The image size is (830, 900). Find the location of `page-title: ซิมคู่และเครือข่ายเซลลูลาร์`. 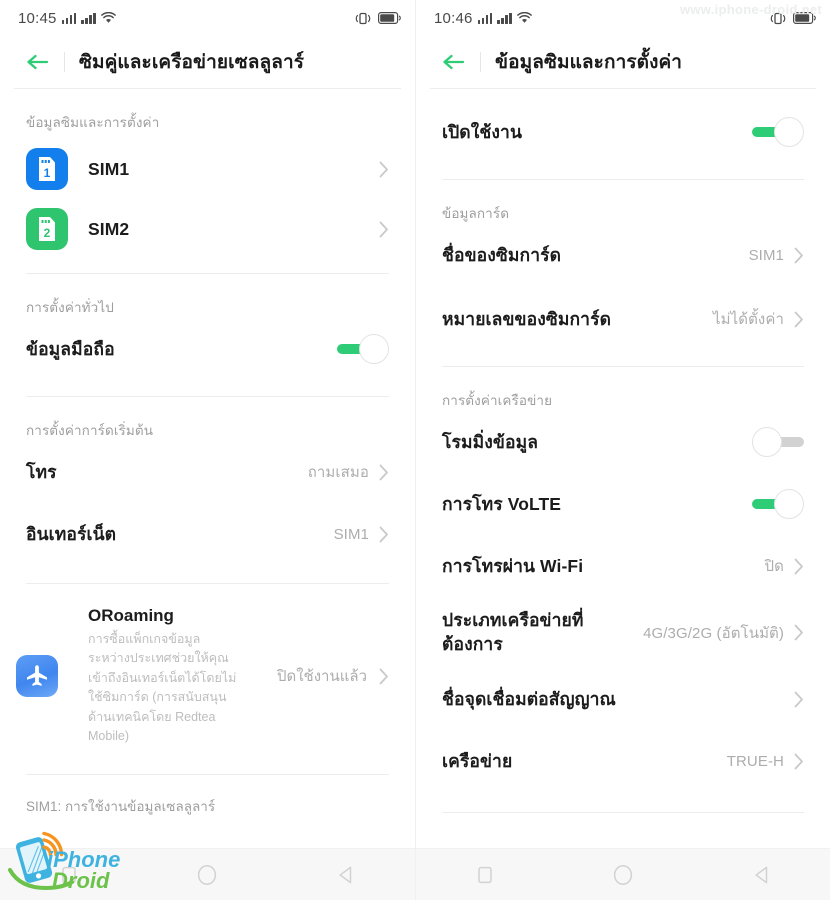

page-title: ซิมคู่และเครือข่ายเซลลูลาร์ is located at coordinates (192, 62).